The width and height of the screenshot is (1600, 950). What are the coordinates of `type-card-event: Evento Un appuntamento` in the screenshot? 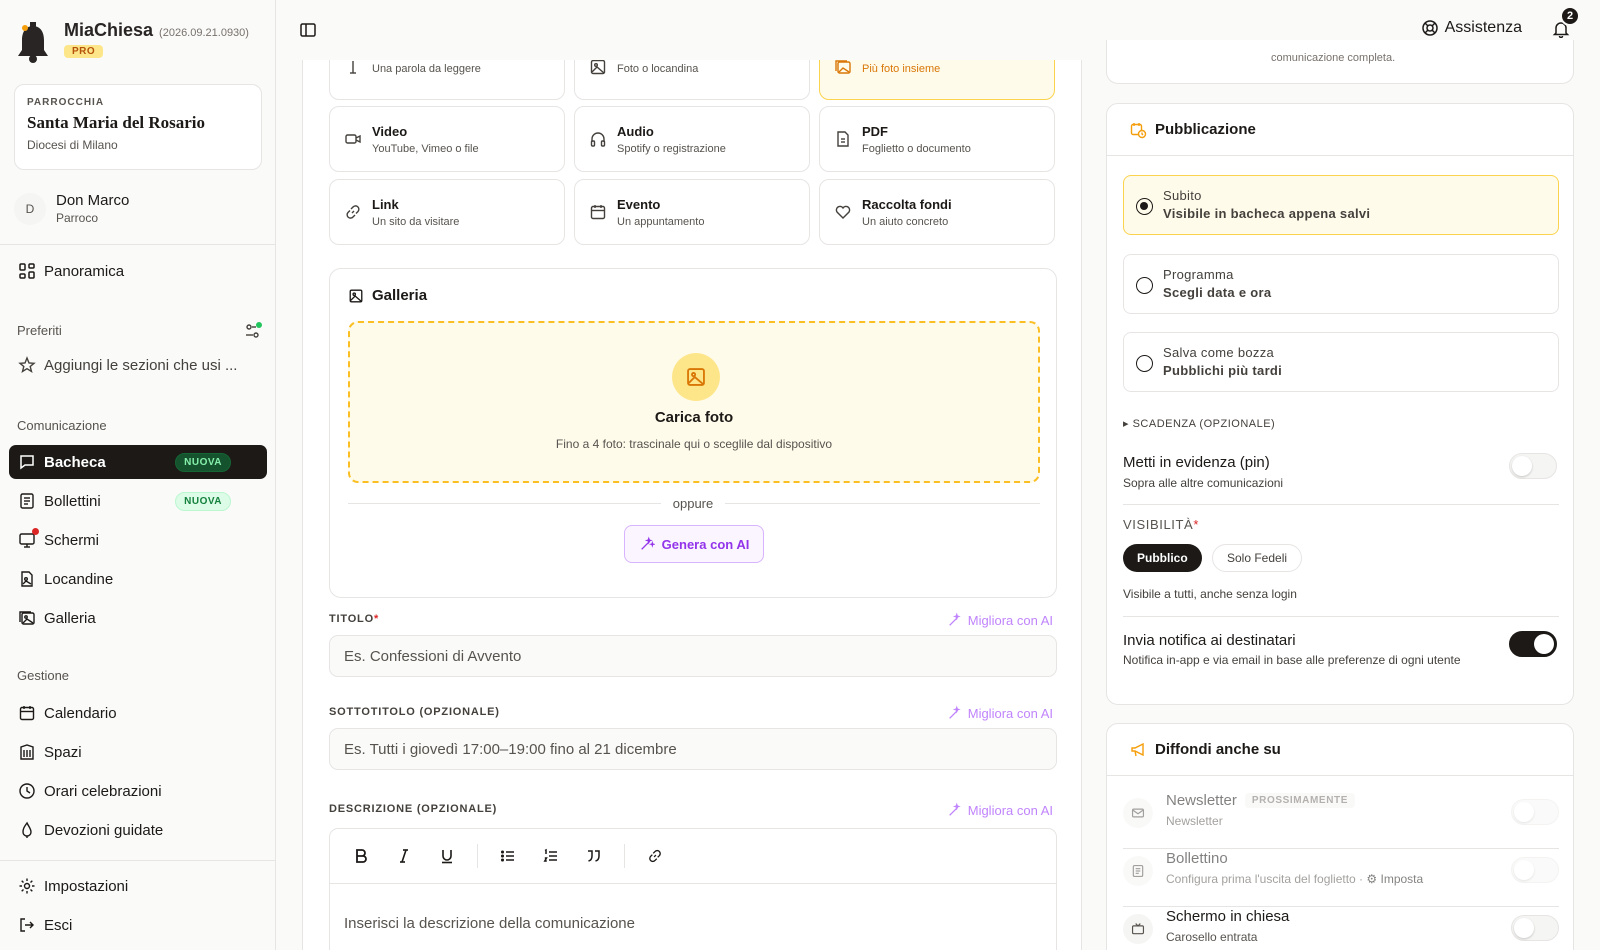 It's located at (692, 212).